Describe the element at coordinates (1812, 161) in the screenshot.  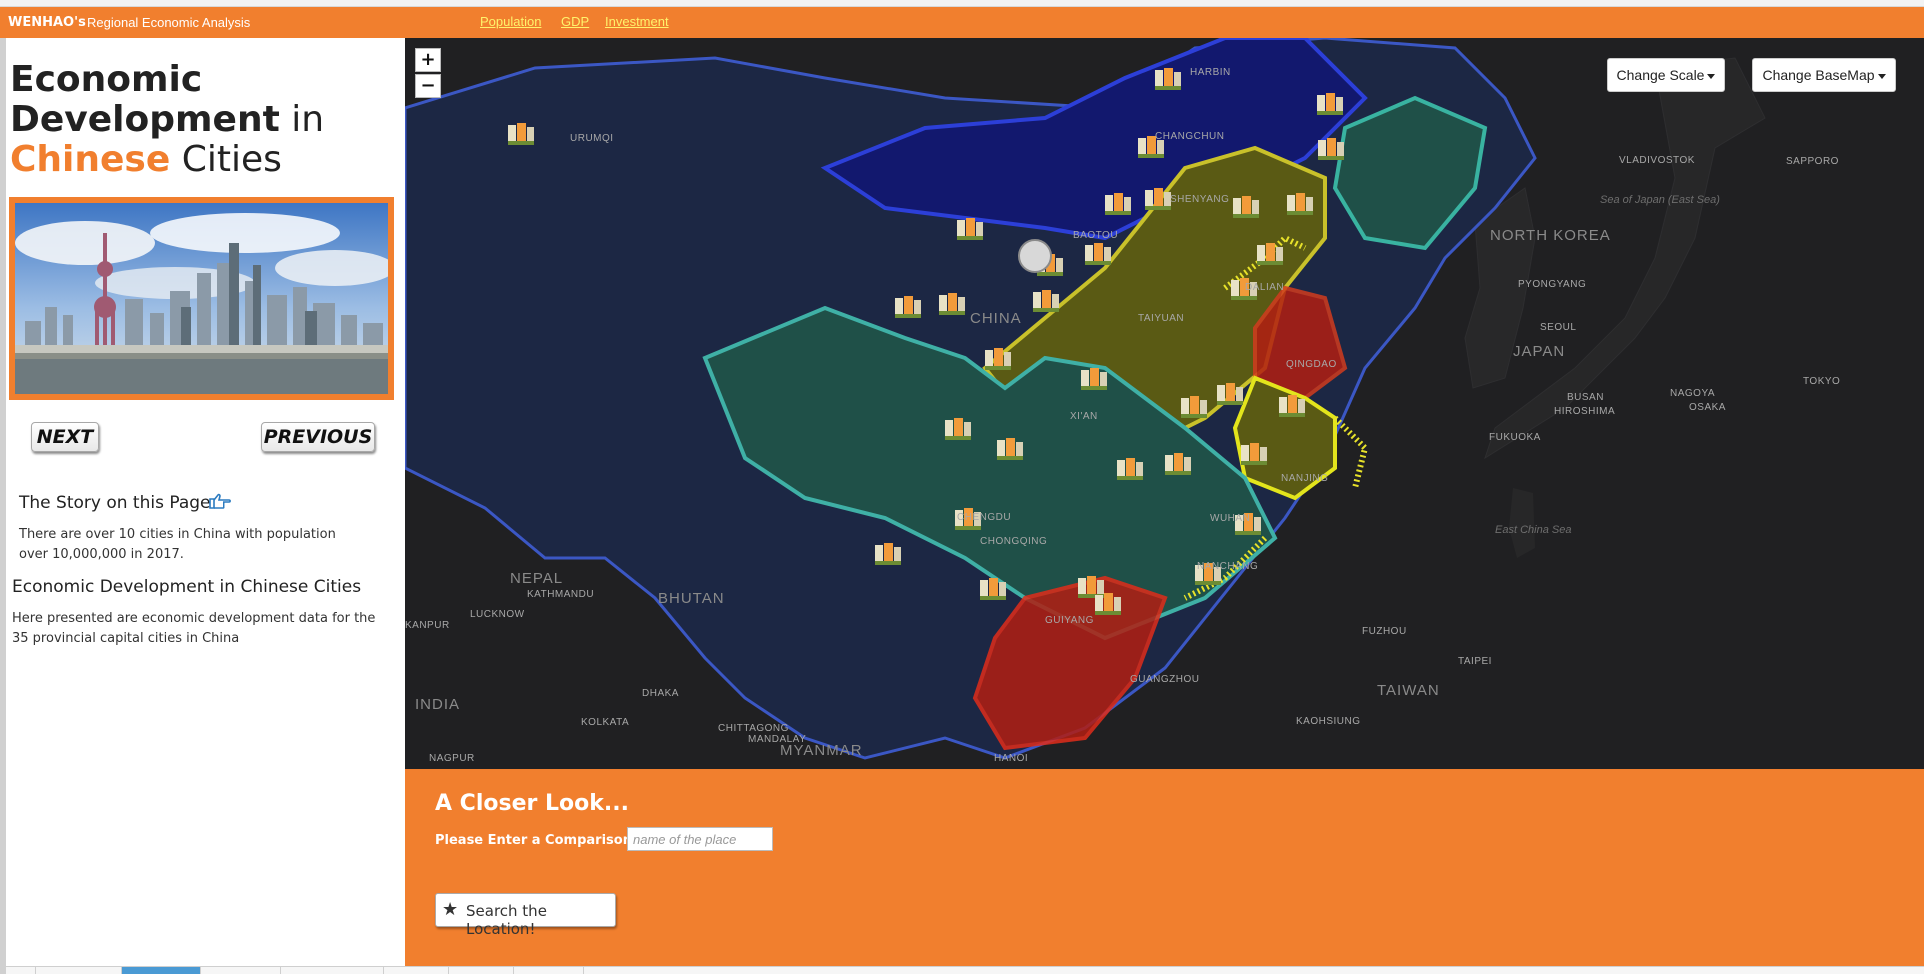
I see `city-label: SAPPORO` at that location.